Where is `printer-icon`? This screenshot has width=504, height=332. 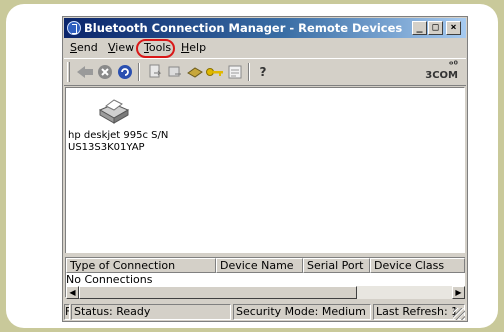 printer-icon is located at coordinates (114, 111).